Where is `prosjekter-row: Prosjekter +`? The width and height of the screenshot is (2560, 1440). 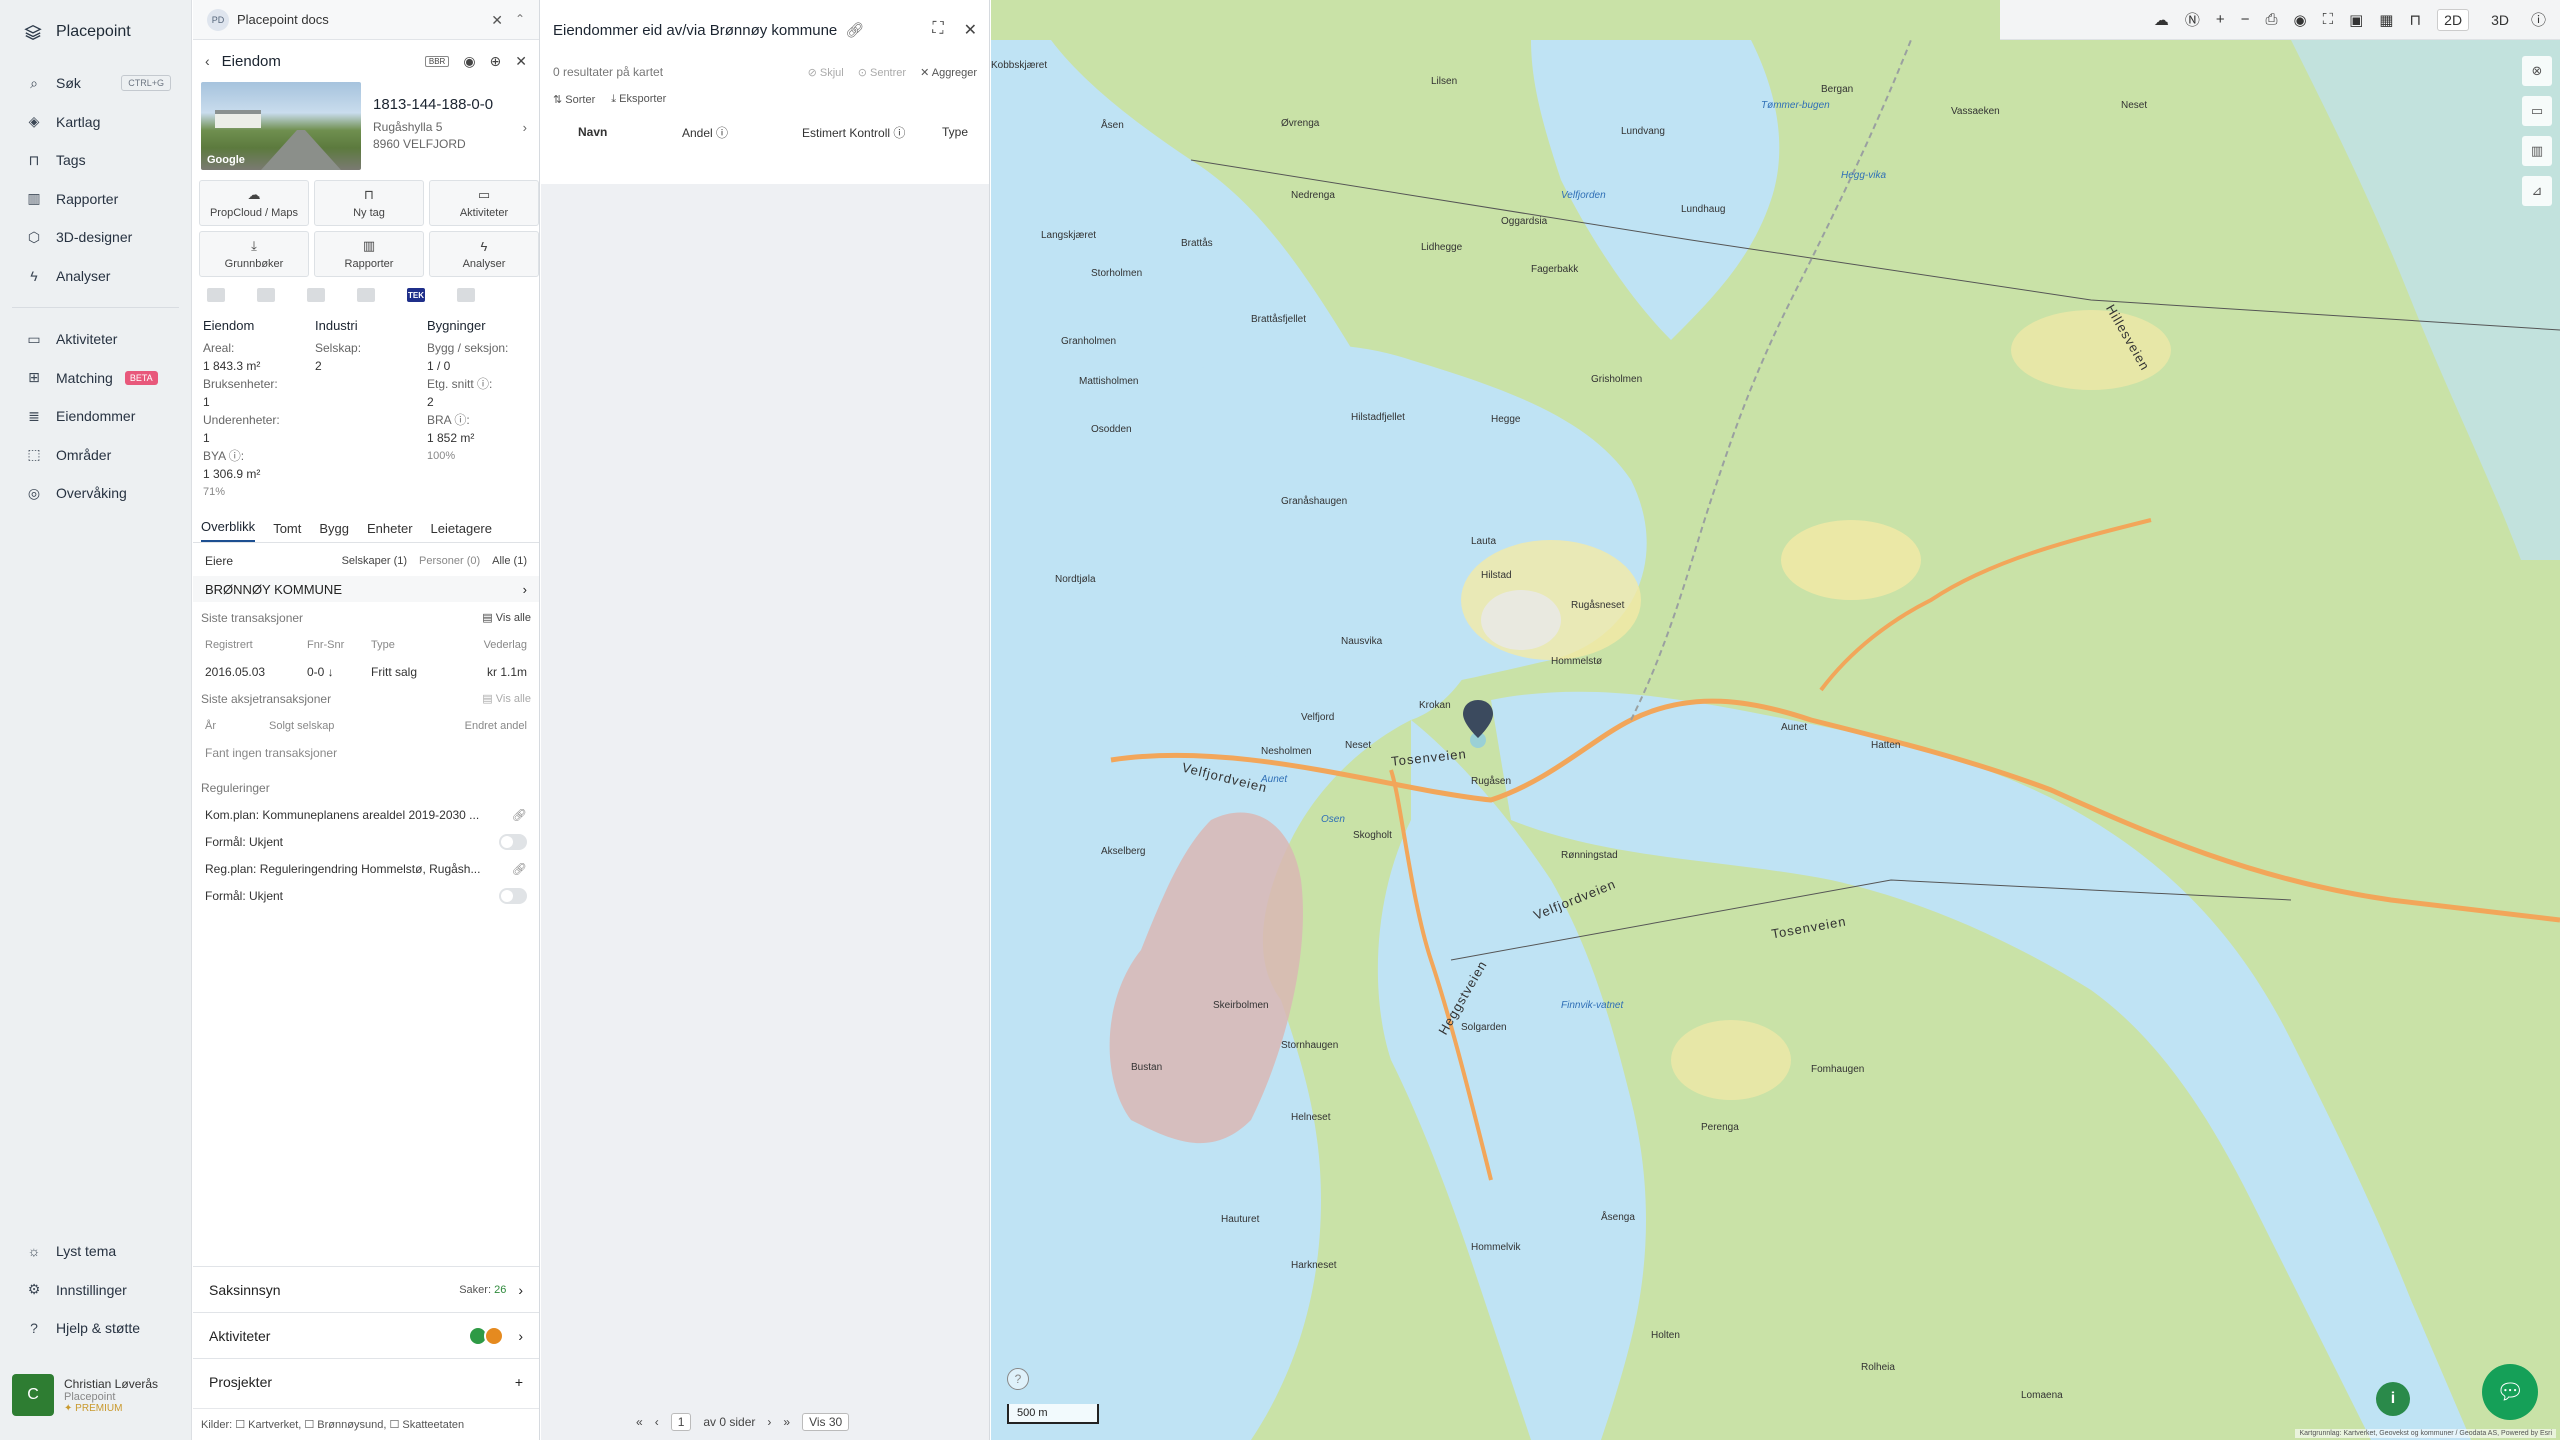 prosjekter-row: Prosjekter + is located at coordinates (366, 1381).